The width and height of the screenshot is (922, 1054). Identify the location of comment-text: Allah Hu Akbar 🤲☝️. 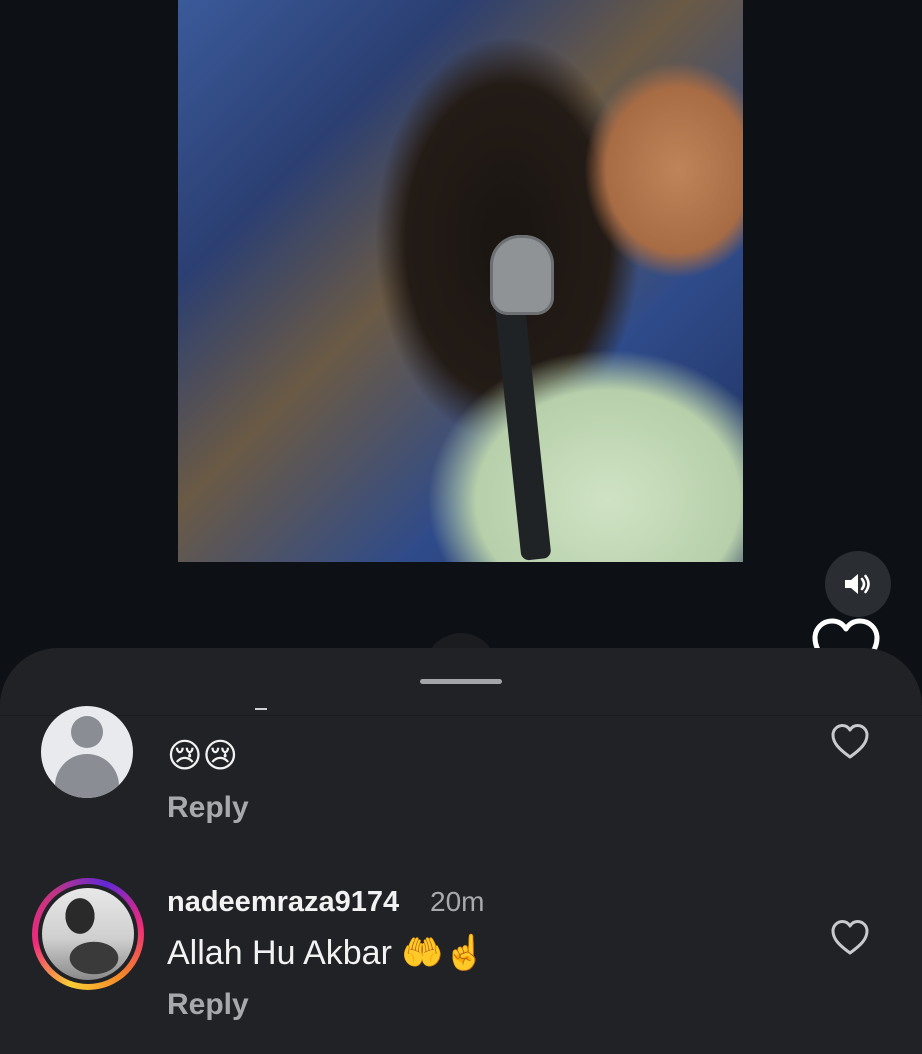
(327, 953).